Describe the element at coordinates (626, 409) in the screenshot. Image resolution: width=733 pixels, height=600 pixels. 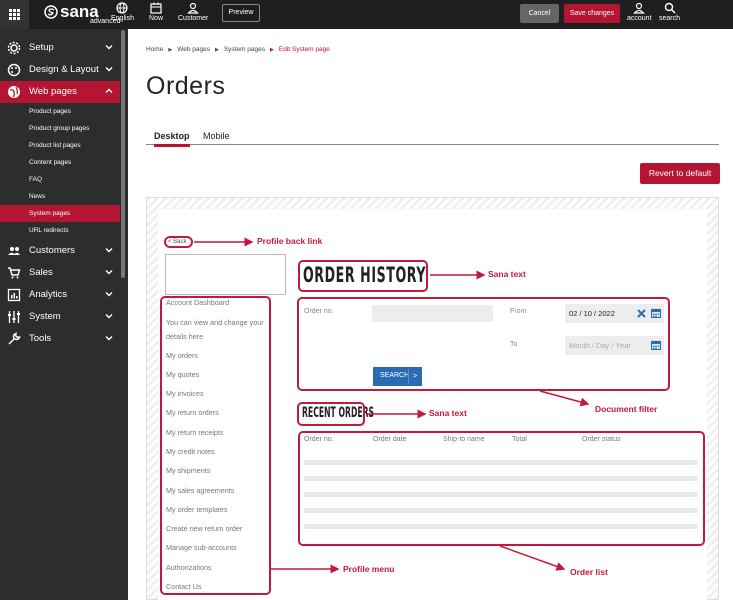
I see `annotation-label: Document filter` at that location.